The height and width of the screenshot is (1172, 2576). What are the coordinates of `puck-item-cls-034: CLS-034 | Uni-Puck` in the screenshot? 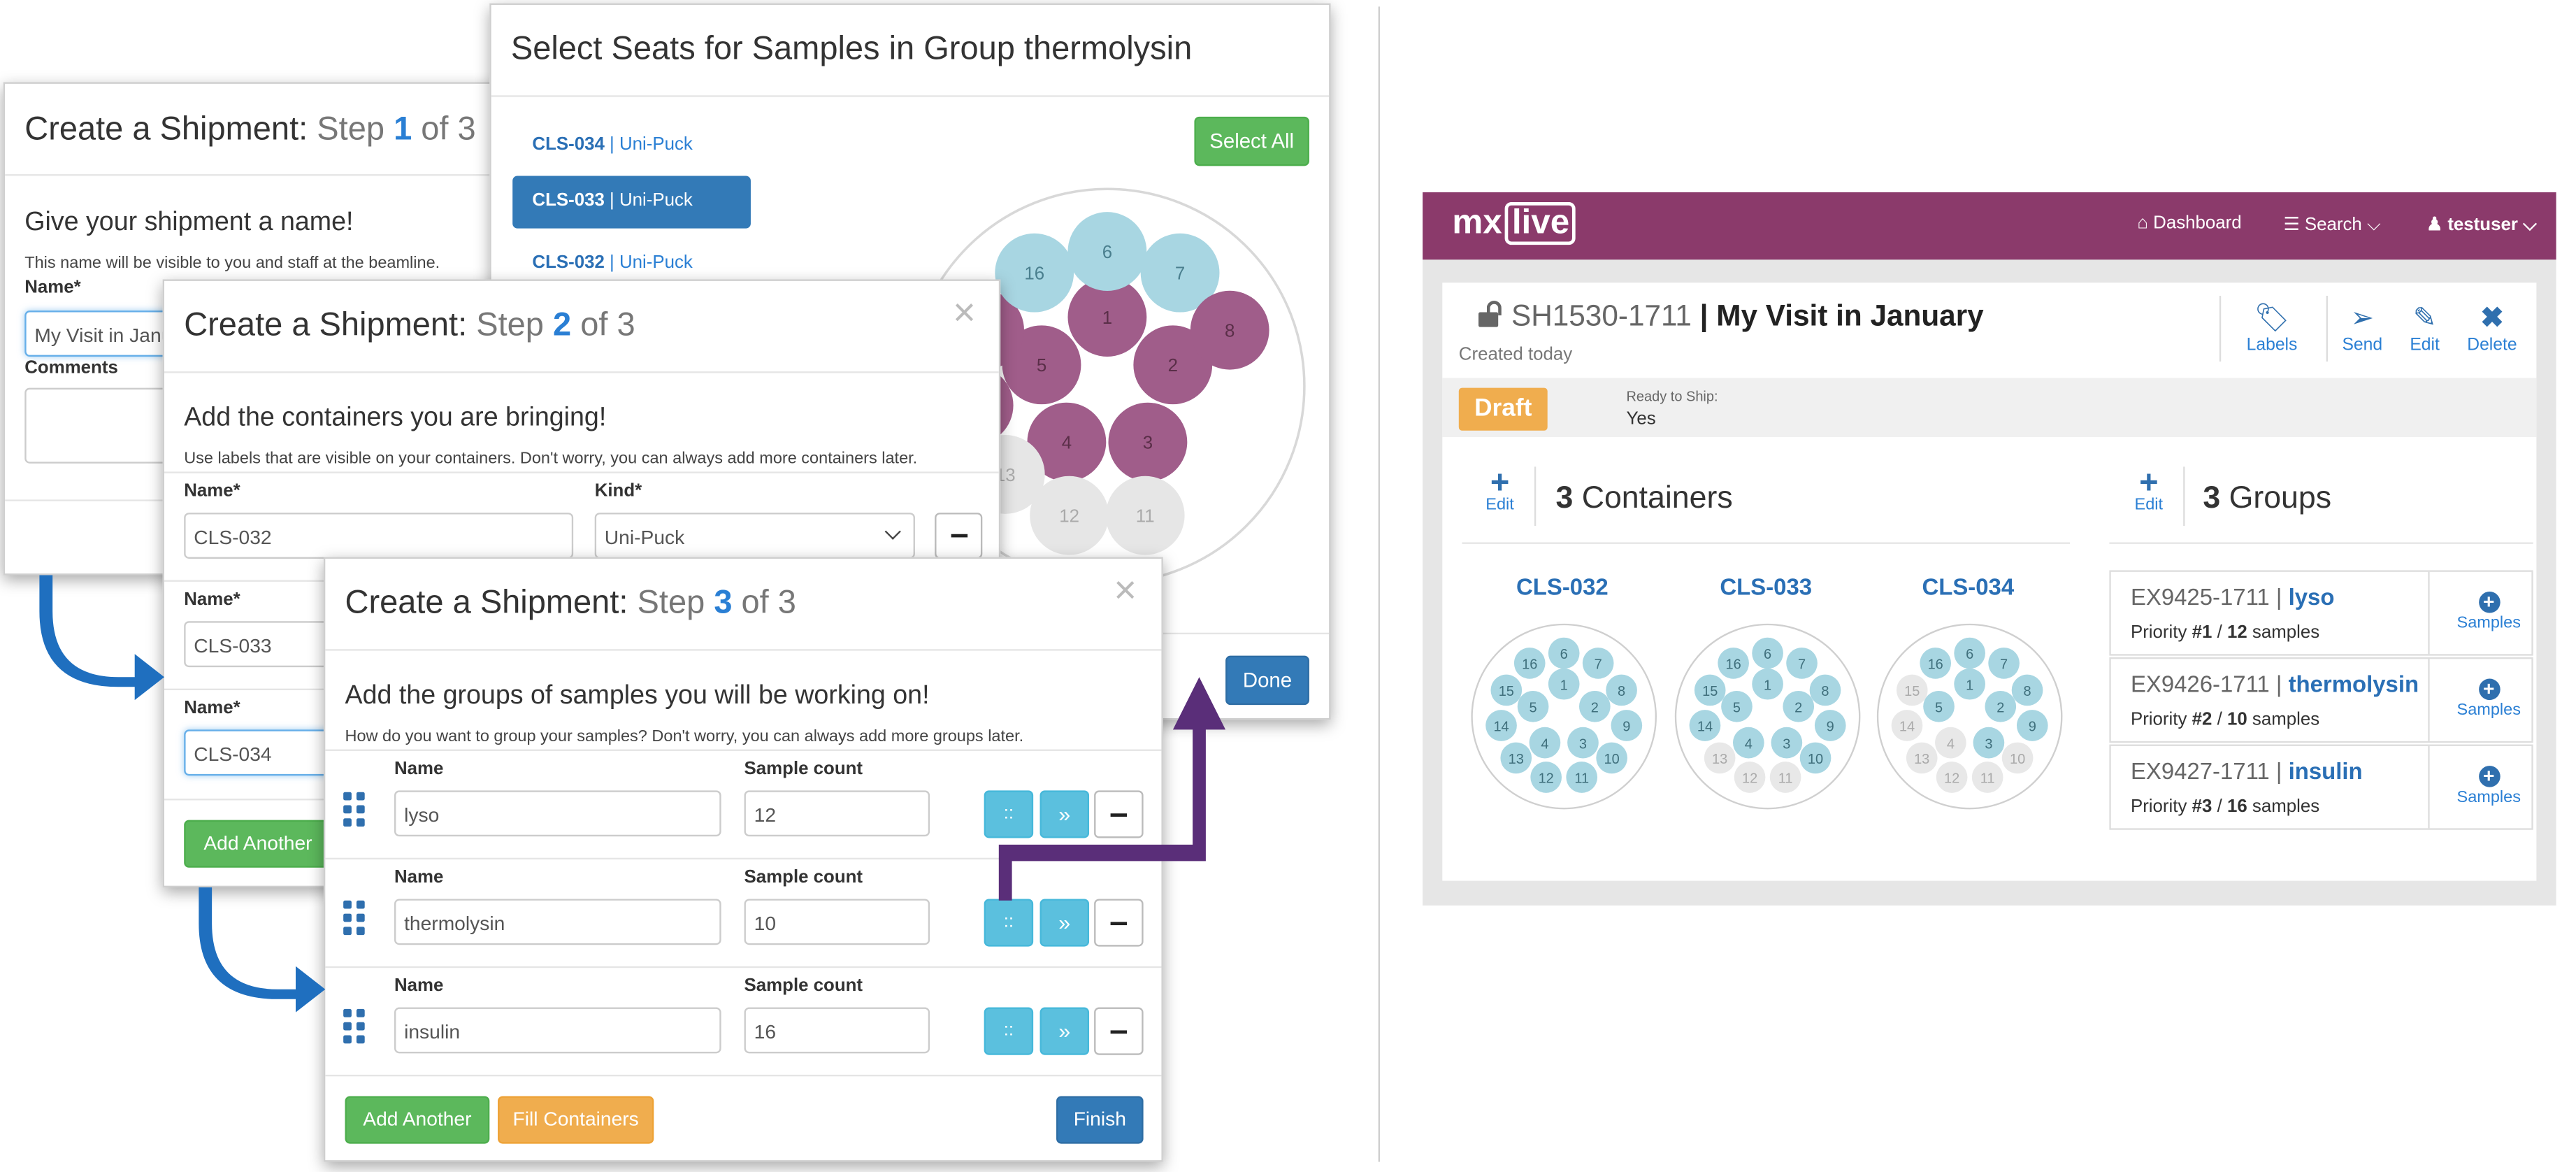 It's located at (612, 145).